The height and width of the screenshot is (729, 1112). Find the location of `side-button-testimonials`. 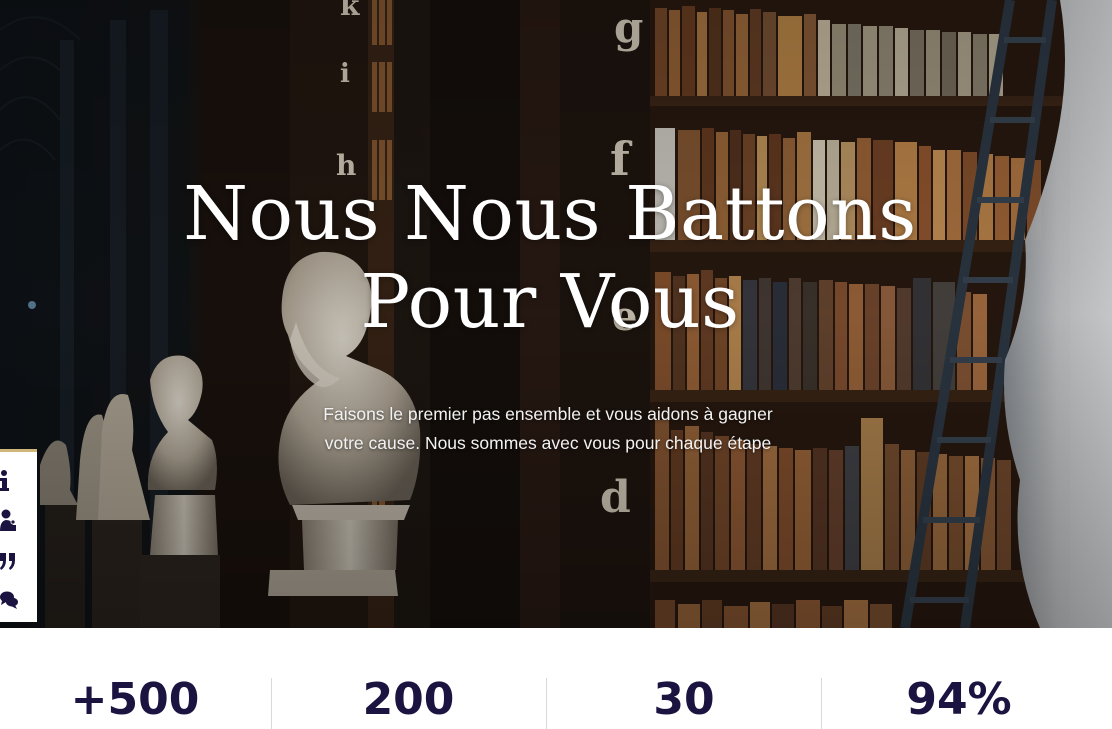

side-button-testimonials is located at coordinates (18, 560).